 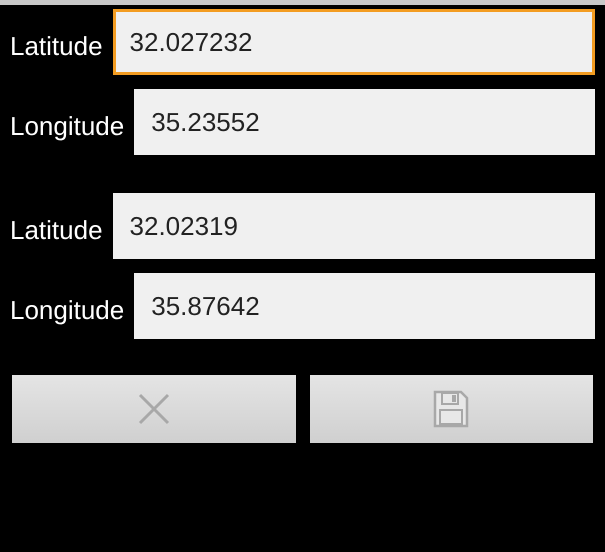 I want to click on coordinate-field: 35.87642, so click(x=364, y=306).